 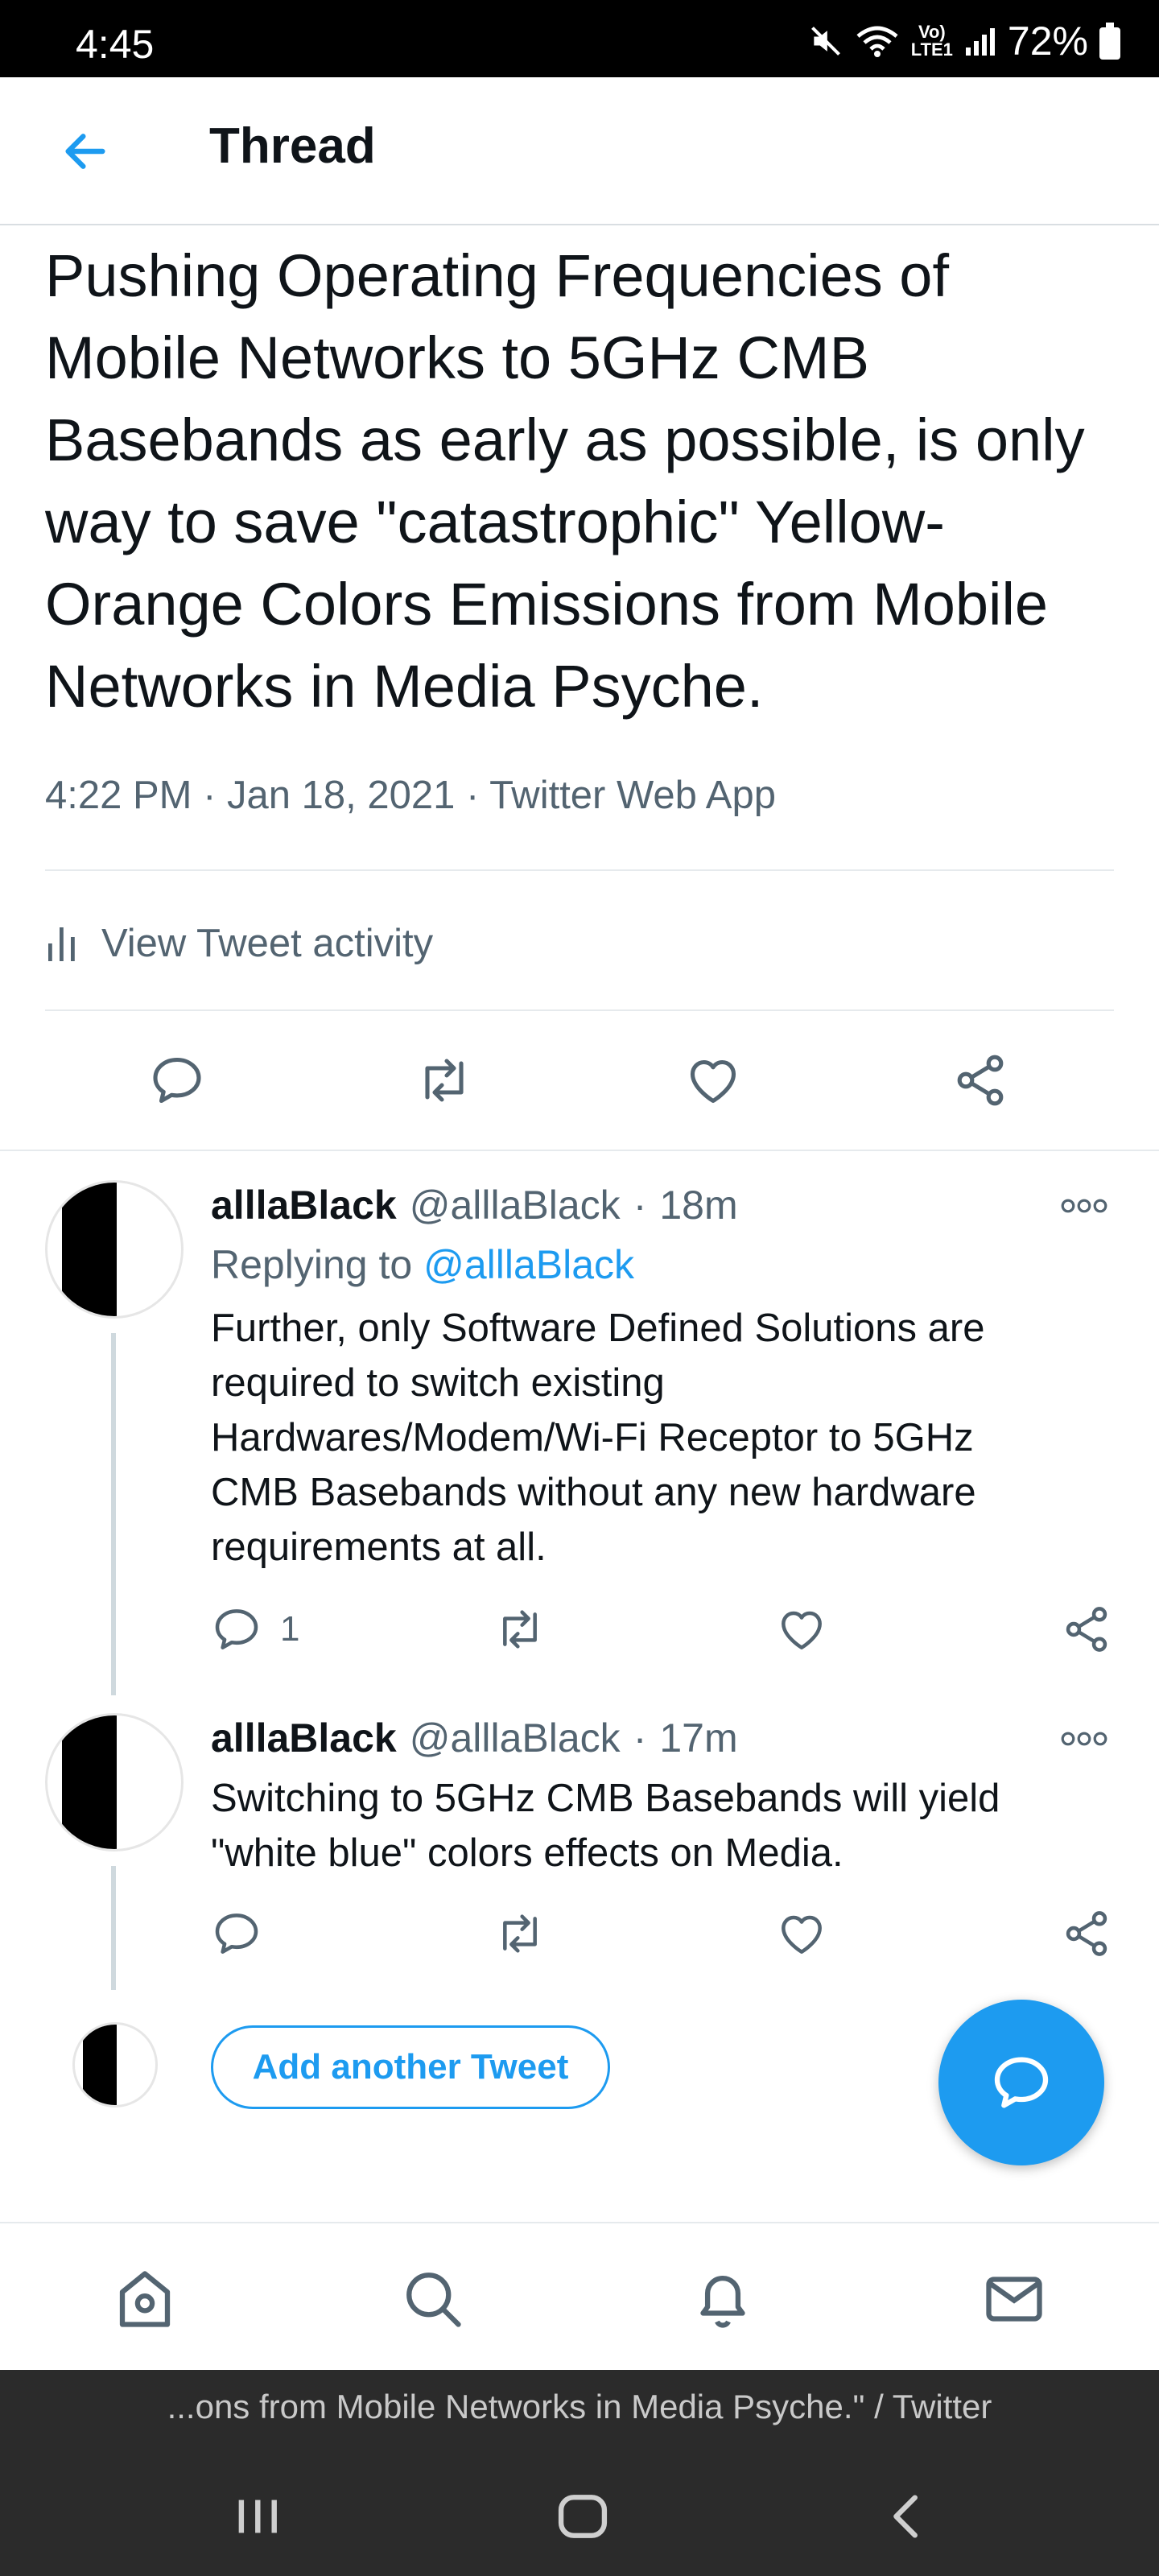 I want to click on compose-reply-fab, so click(x=1021, y=2082).